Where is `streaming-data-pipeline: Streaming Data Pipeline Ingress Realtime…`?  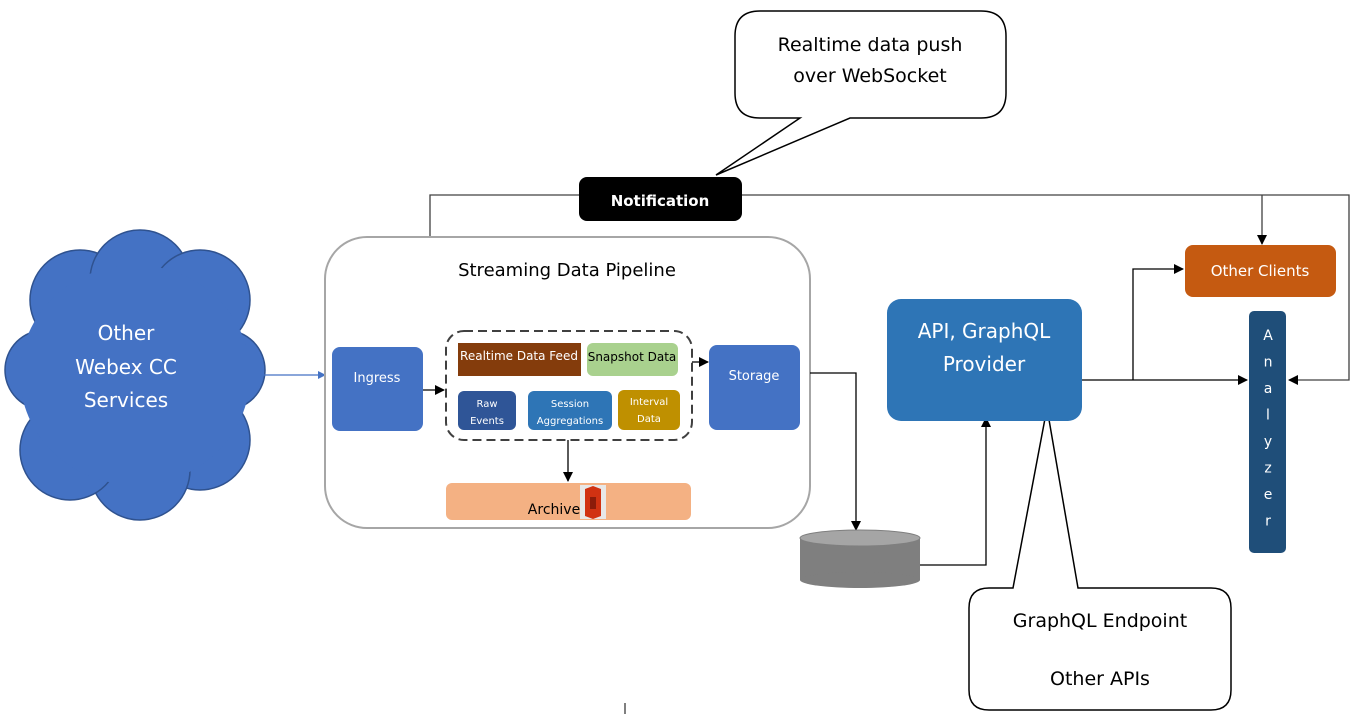 streaming-data-pipeline: Streaming Data Pipeline Ingress Realtime… is located at coordinates (567, 382).